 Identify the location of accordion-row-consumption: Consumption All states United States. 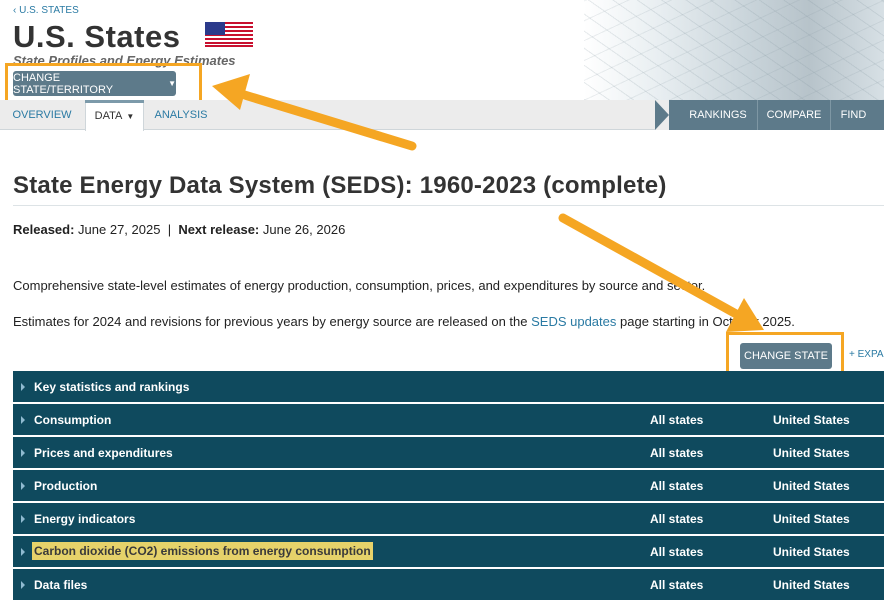
(448, 419).